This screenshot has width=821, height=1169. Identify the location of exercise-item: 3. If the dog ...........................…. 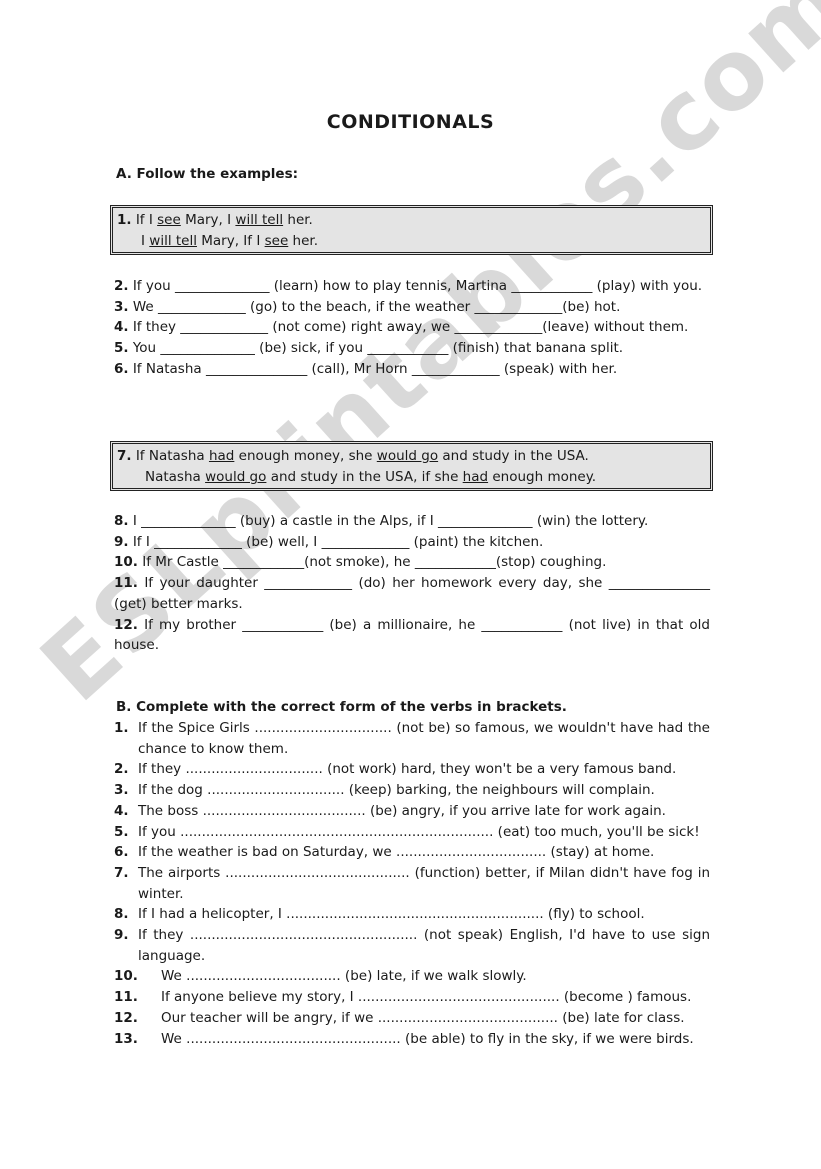
(384, 790).